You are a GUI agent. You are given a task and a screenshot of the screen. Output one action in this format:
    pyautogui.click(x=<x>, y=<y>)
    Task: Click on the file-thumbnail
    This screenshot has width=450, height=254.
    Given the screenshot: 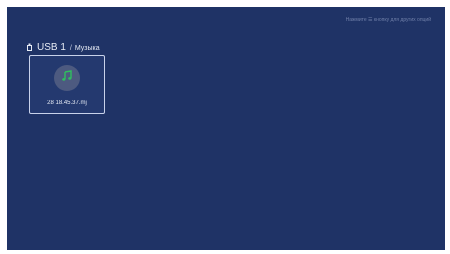 What is the action you would take?
    pyautogui.click(x=67, y=78)
    